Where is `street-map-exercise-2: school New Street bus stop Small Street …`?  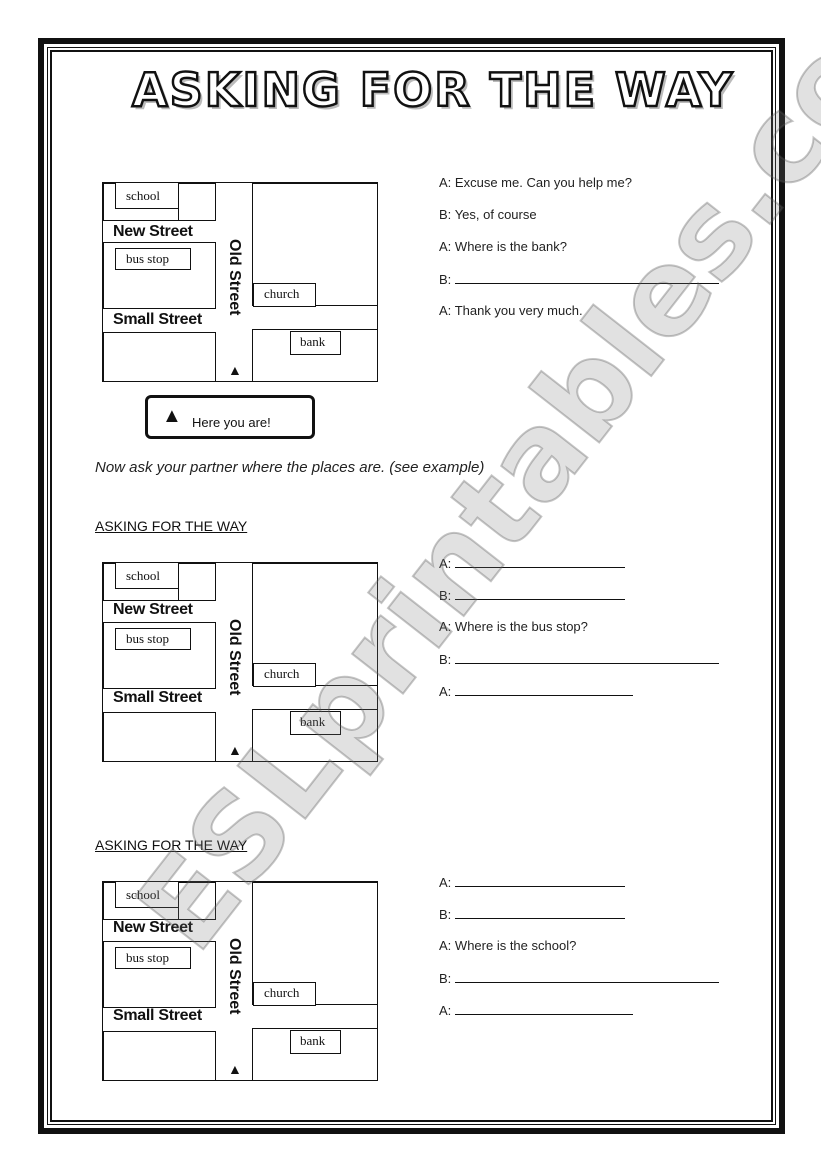 street-map-exercise-2: school New Street bus stop Small Street … is located at coordinates (240, 981).